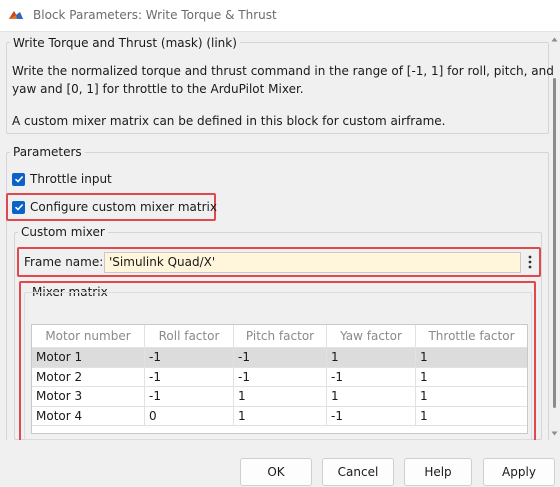 This screenshot has height=487, width=560. What do you see at coordinates (16, 15) in the screenshot?
I see `simulink-app-icon` at bounding box center [16, 15].